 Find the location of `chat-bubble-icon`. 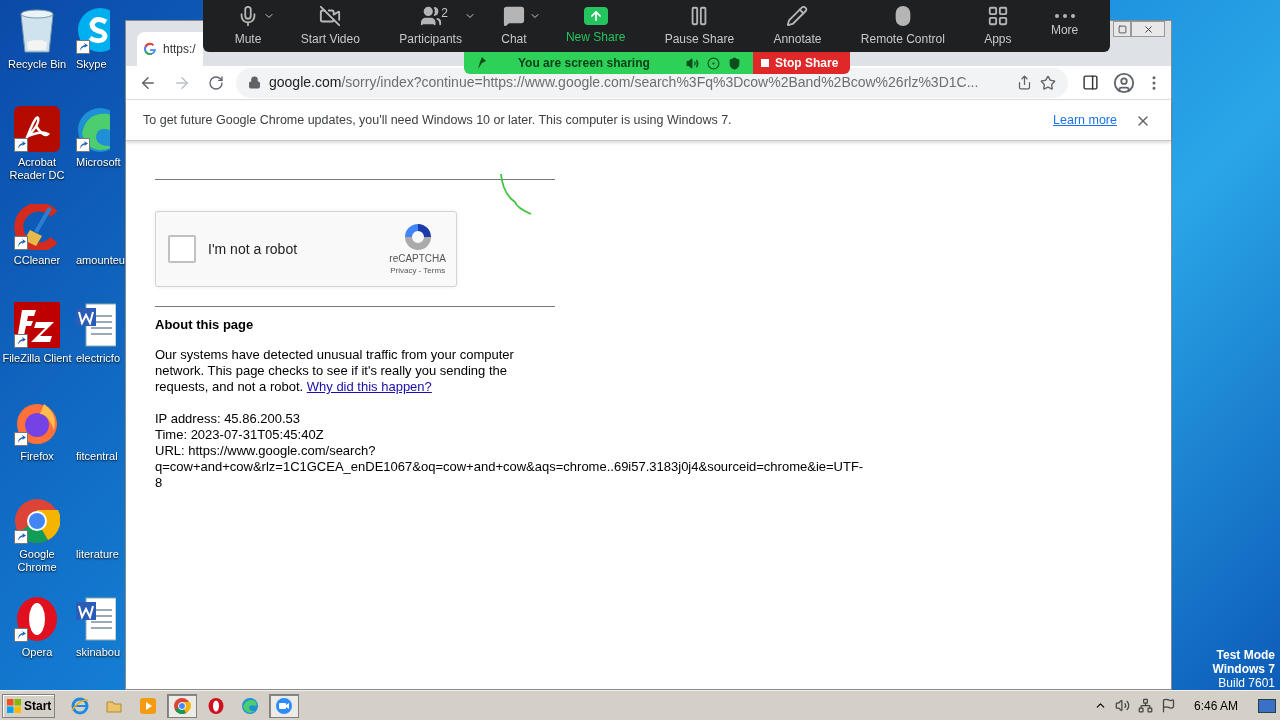

chat-bubble-icon is located at coordinates (513, 15).